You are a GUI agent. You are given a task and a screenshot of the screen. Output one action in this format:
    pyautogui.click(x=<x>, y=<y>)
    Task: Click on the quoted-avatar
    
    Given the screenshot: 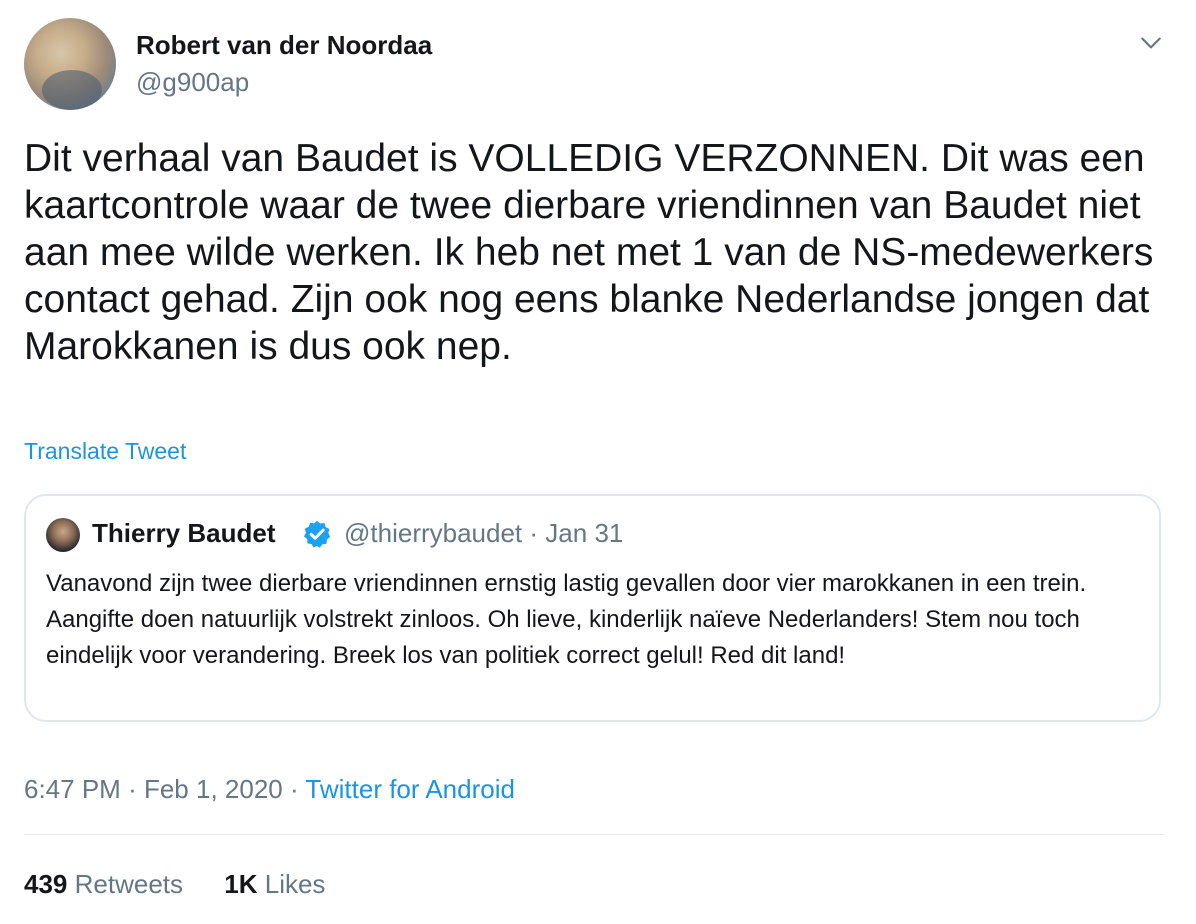 What is the action you would take?
    pyautogui.click(x=63, y=535)
    